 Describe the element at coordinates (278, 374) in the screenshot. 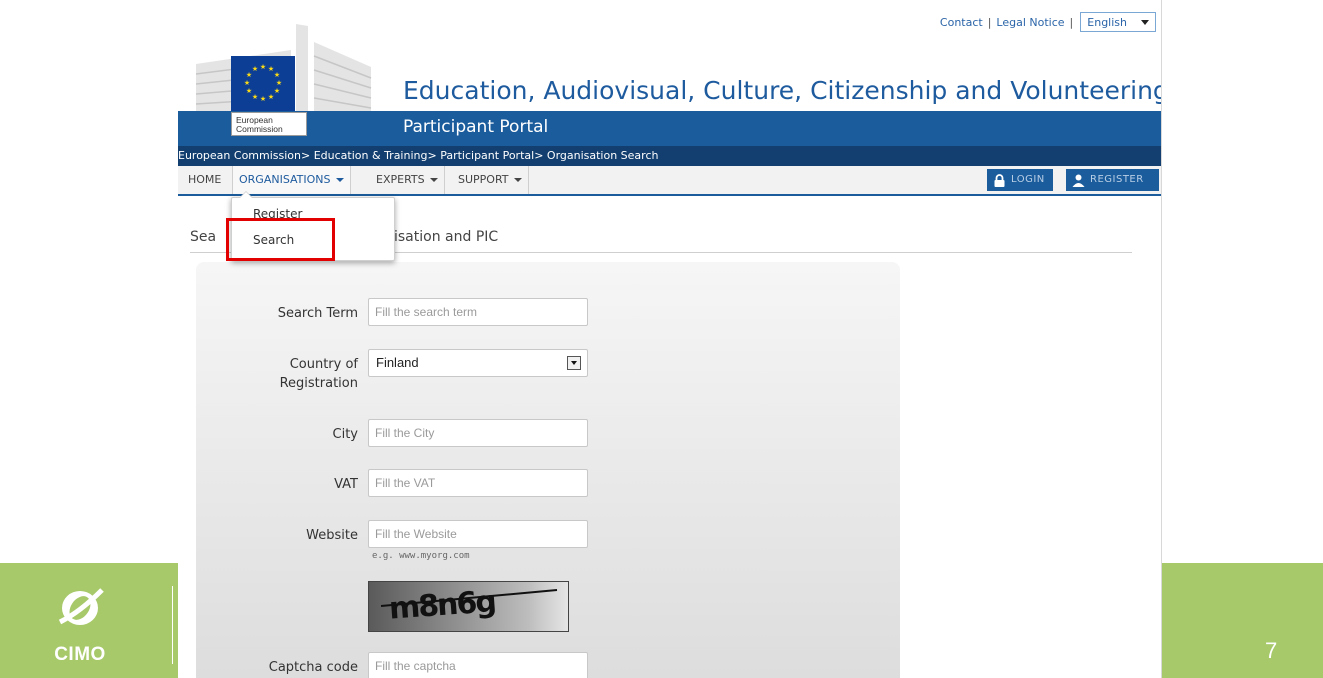

I see `country-label: Country of Registration` at that location.